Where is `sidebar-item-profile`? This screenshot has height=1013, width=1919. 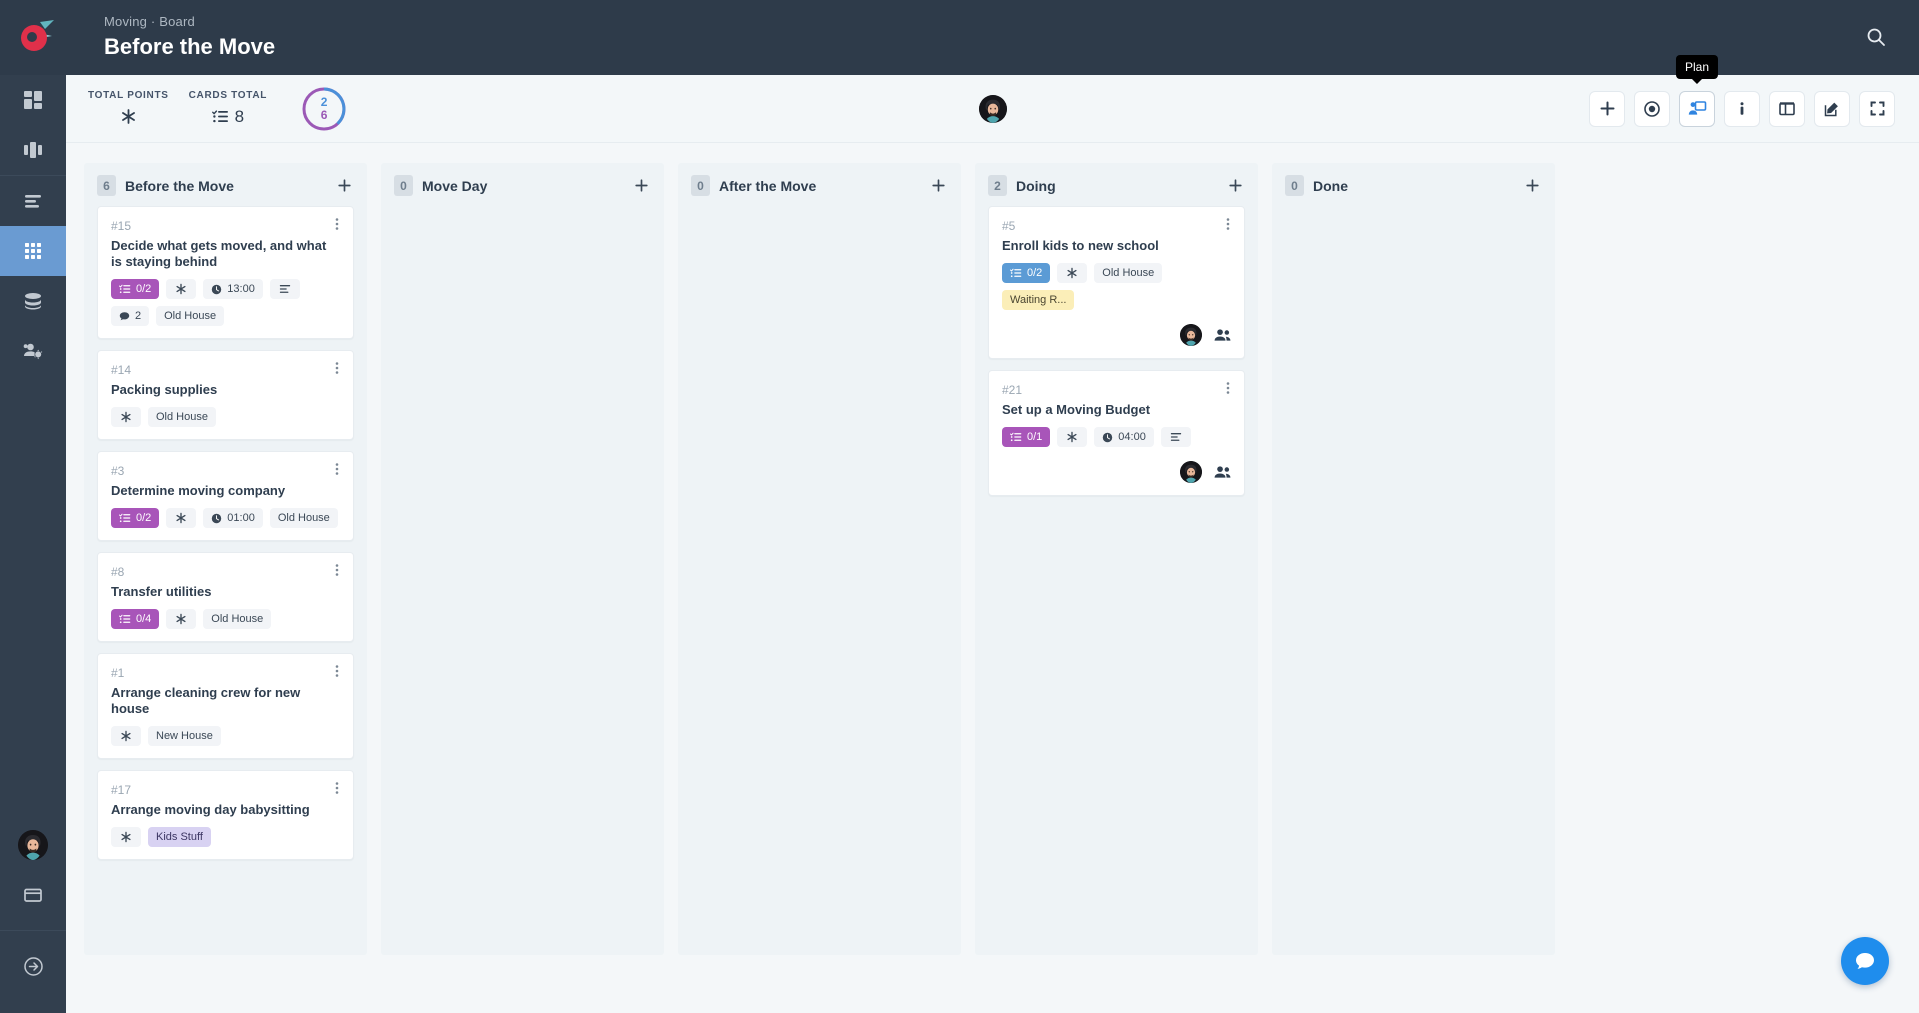
sidebar-item-profile is located at coordinates (33, 845).